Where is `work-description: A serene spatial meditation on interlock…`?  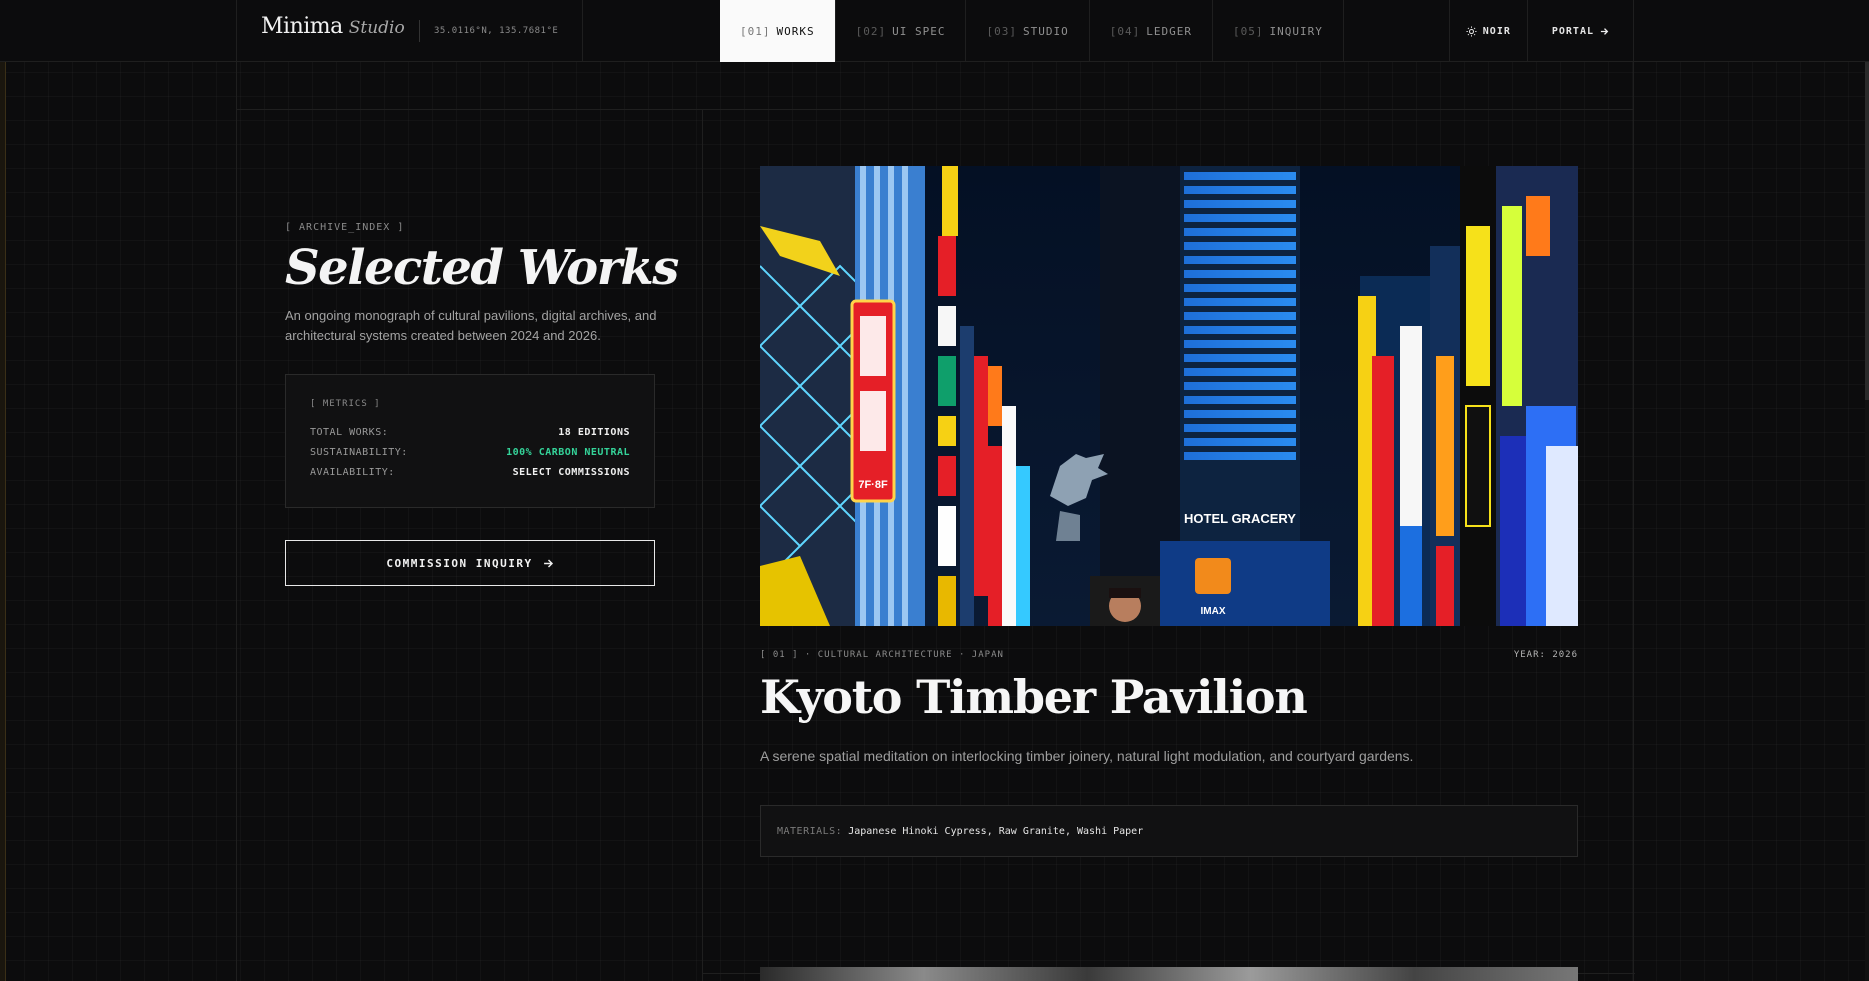 work-description: A serene spatial meditation on interlock… is located at coordinates (1087, 756).